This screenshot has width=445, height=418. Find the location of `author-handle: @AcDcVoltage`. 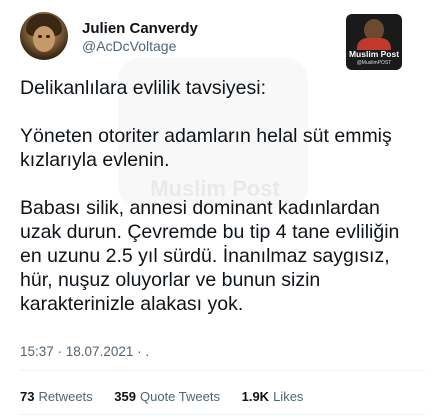

author-handle: @AcDcVoltage is located at coordinates (129, 46).